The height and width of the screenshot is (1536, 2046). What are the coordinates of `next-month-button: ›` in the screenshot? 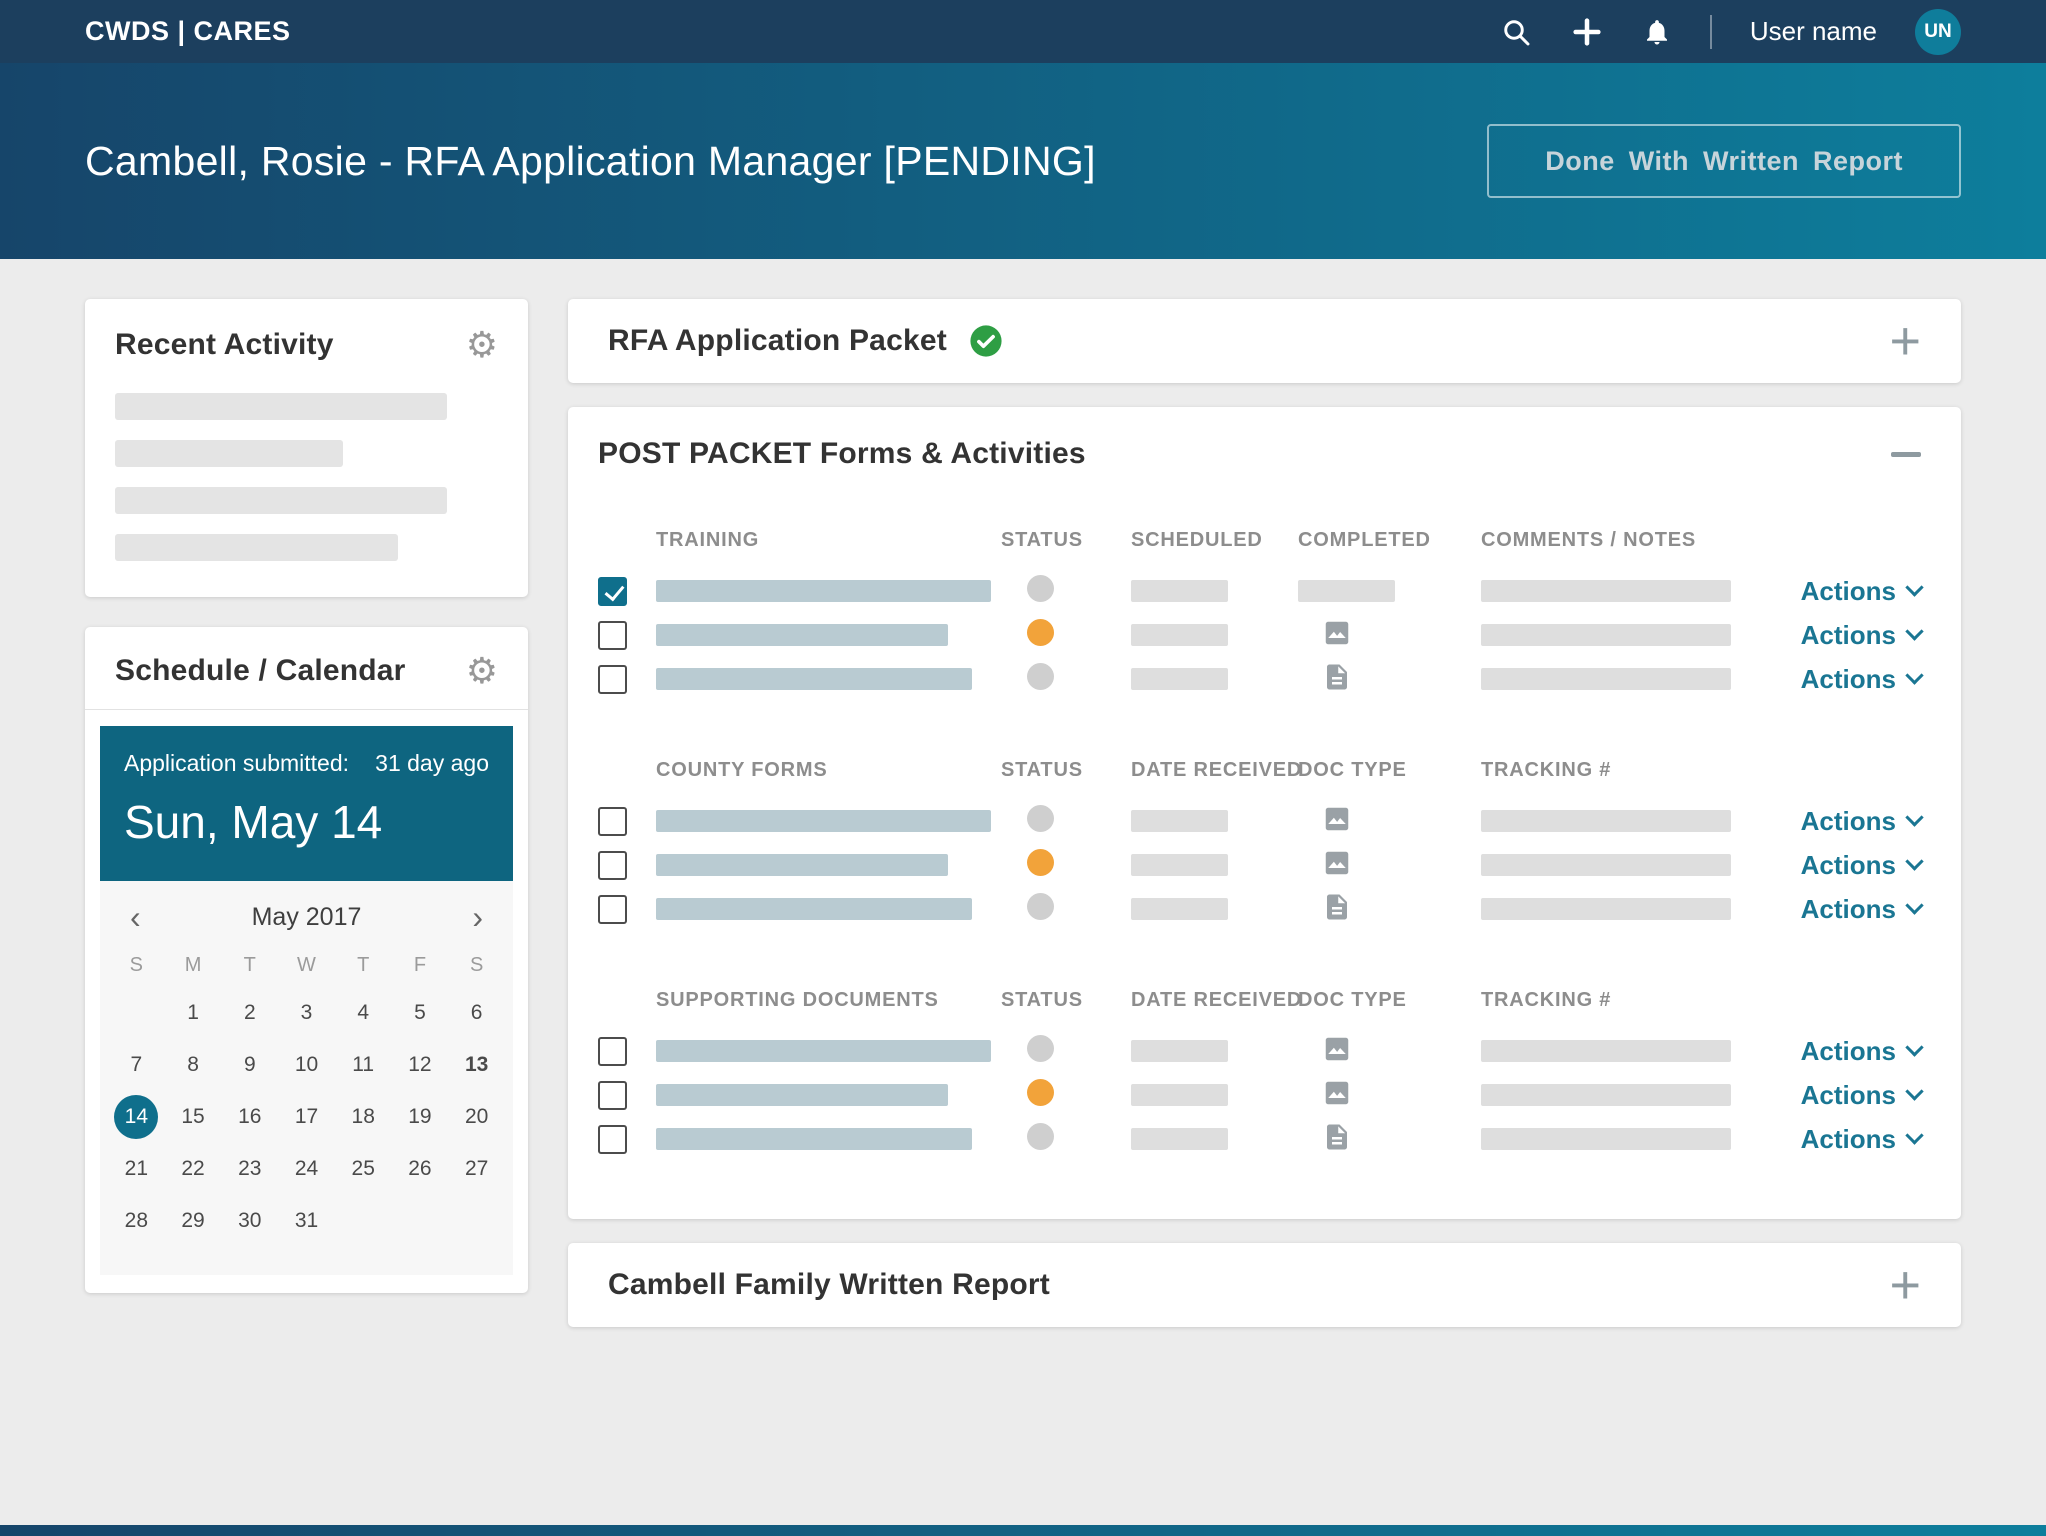 It's located at (477, 917).